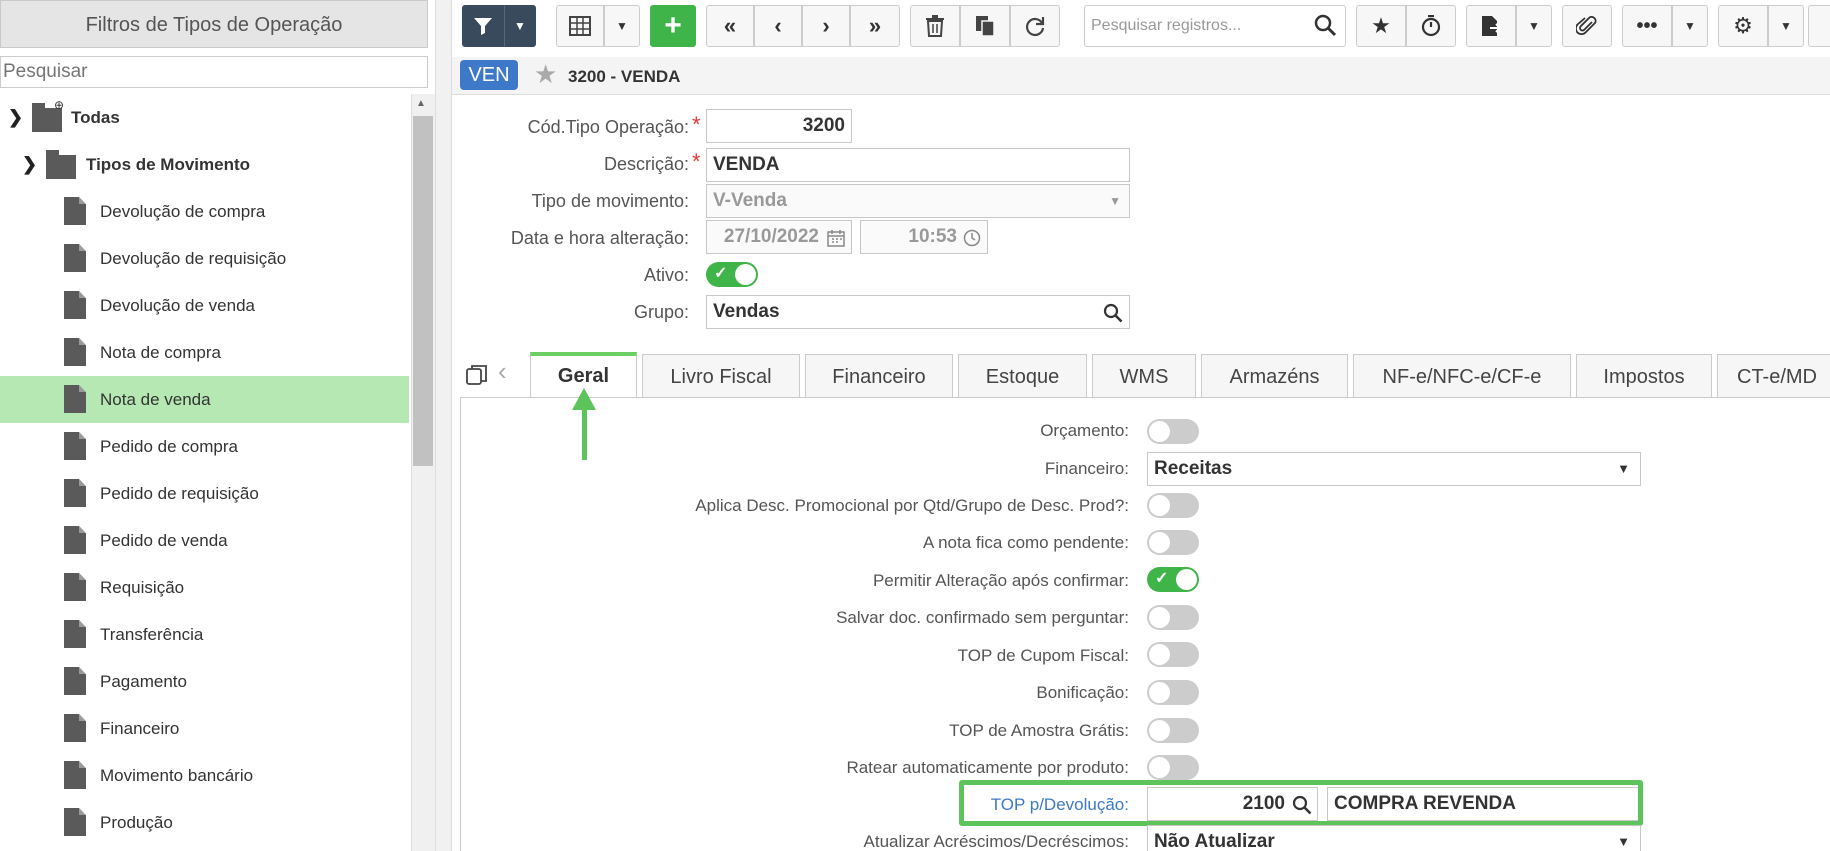 This screenshot has width=1830, height=851. What do you see at coordinates (836, 238) in the screenshot?
I see `calendar-icon` at bounding box center [836, 238].